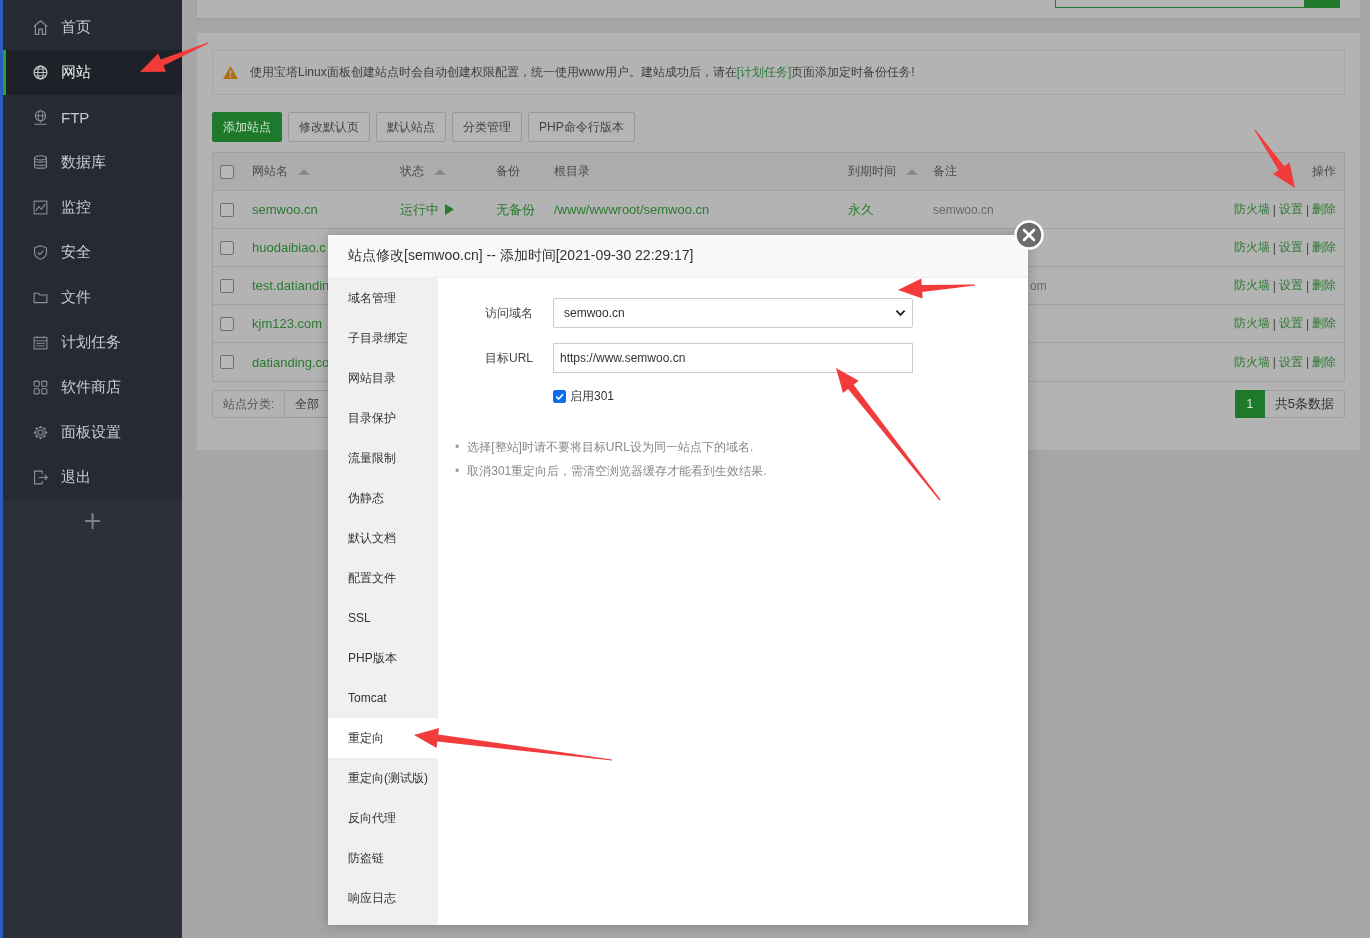 The height and width of the screenshot is (938, 1370). What do you see at coordinates (900, 313) in the screenshot?
I see `chevron-down-icon` at bounding box center [900, 313].